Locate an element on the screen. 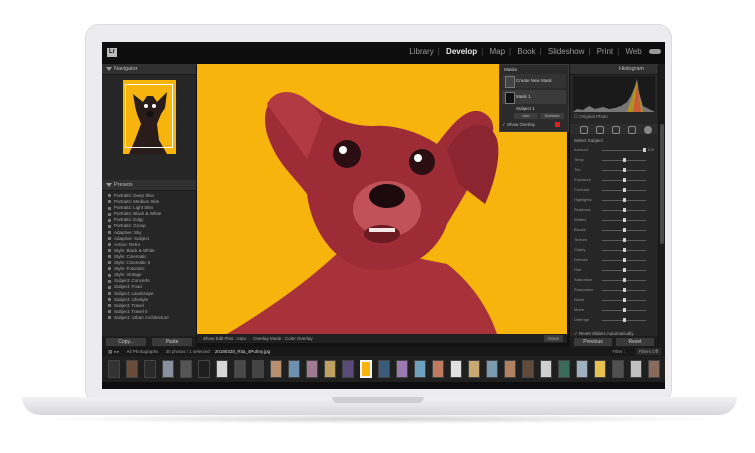 Image resolution: width=755 pixels, height=453 pixels. create-new-mask-label: Create New Mask is located at coordinates (534, 80).